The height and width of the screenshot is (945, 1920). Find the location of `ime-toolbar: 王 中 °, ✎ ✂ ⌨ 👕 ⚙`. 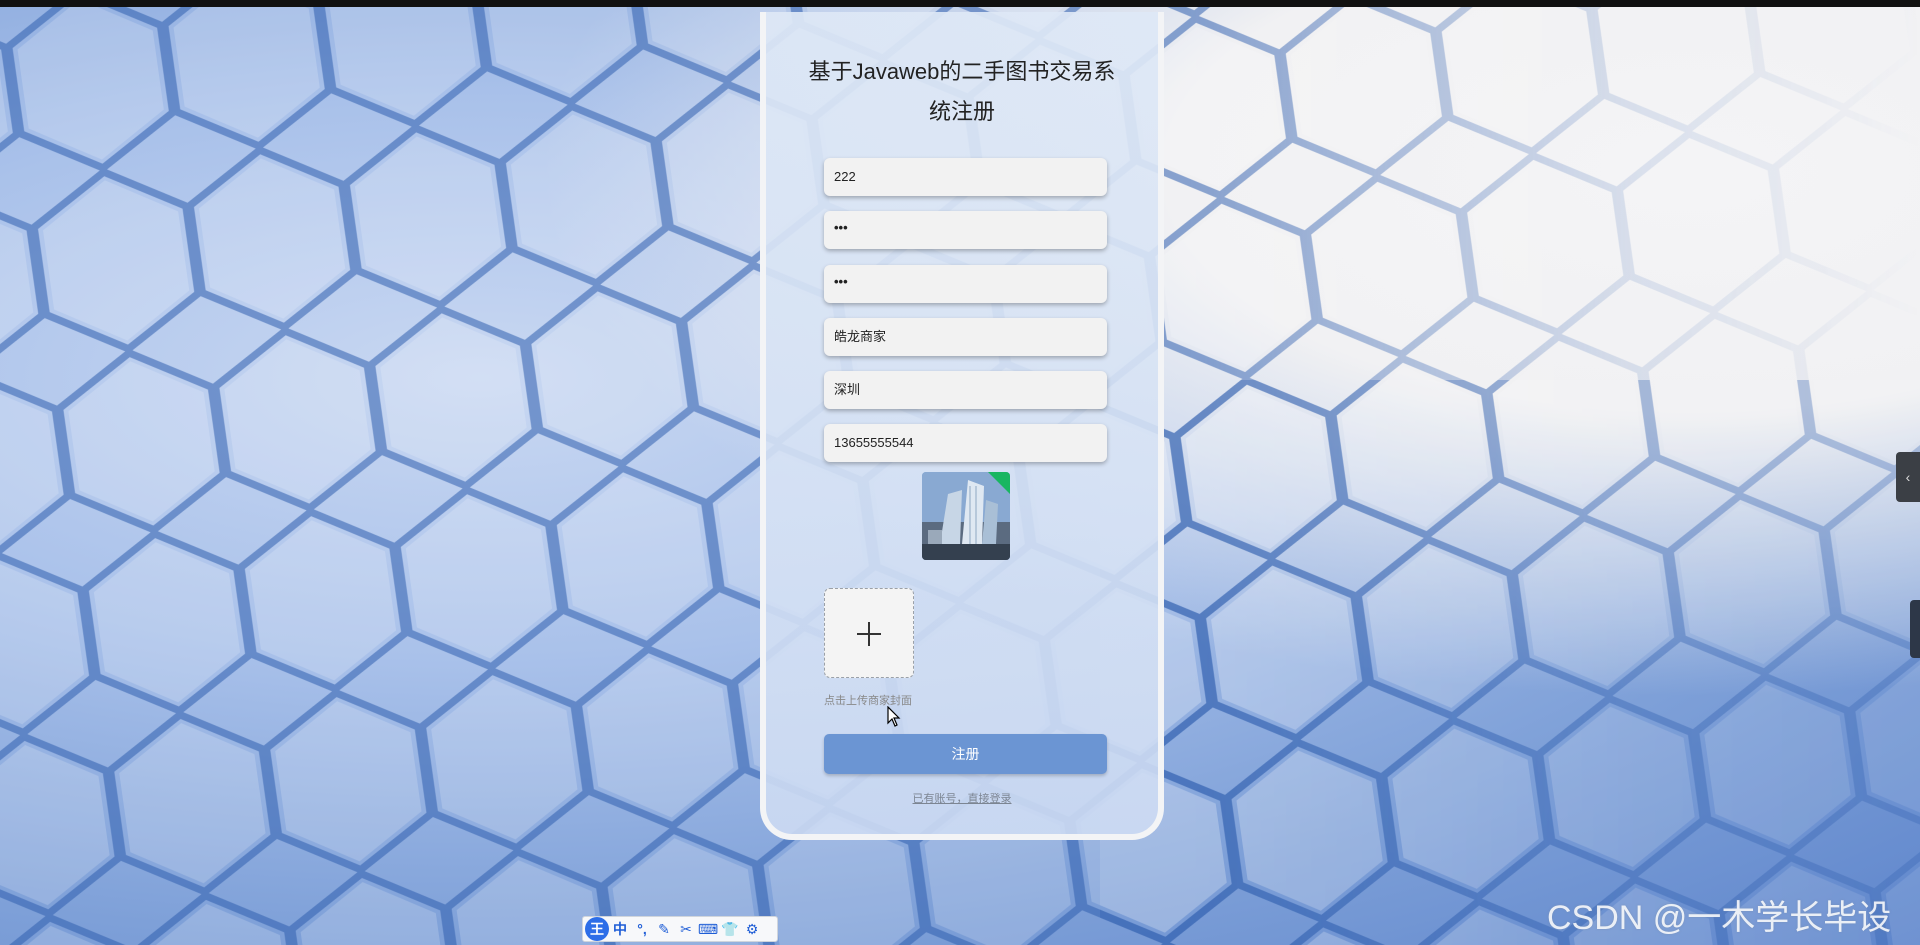

ime-toolbar: 王 中 °, ✎ ✂ ⌨ 👕 ⚙ is located at coordinates (680, 929).